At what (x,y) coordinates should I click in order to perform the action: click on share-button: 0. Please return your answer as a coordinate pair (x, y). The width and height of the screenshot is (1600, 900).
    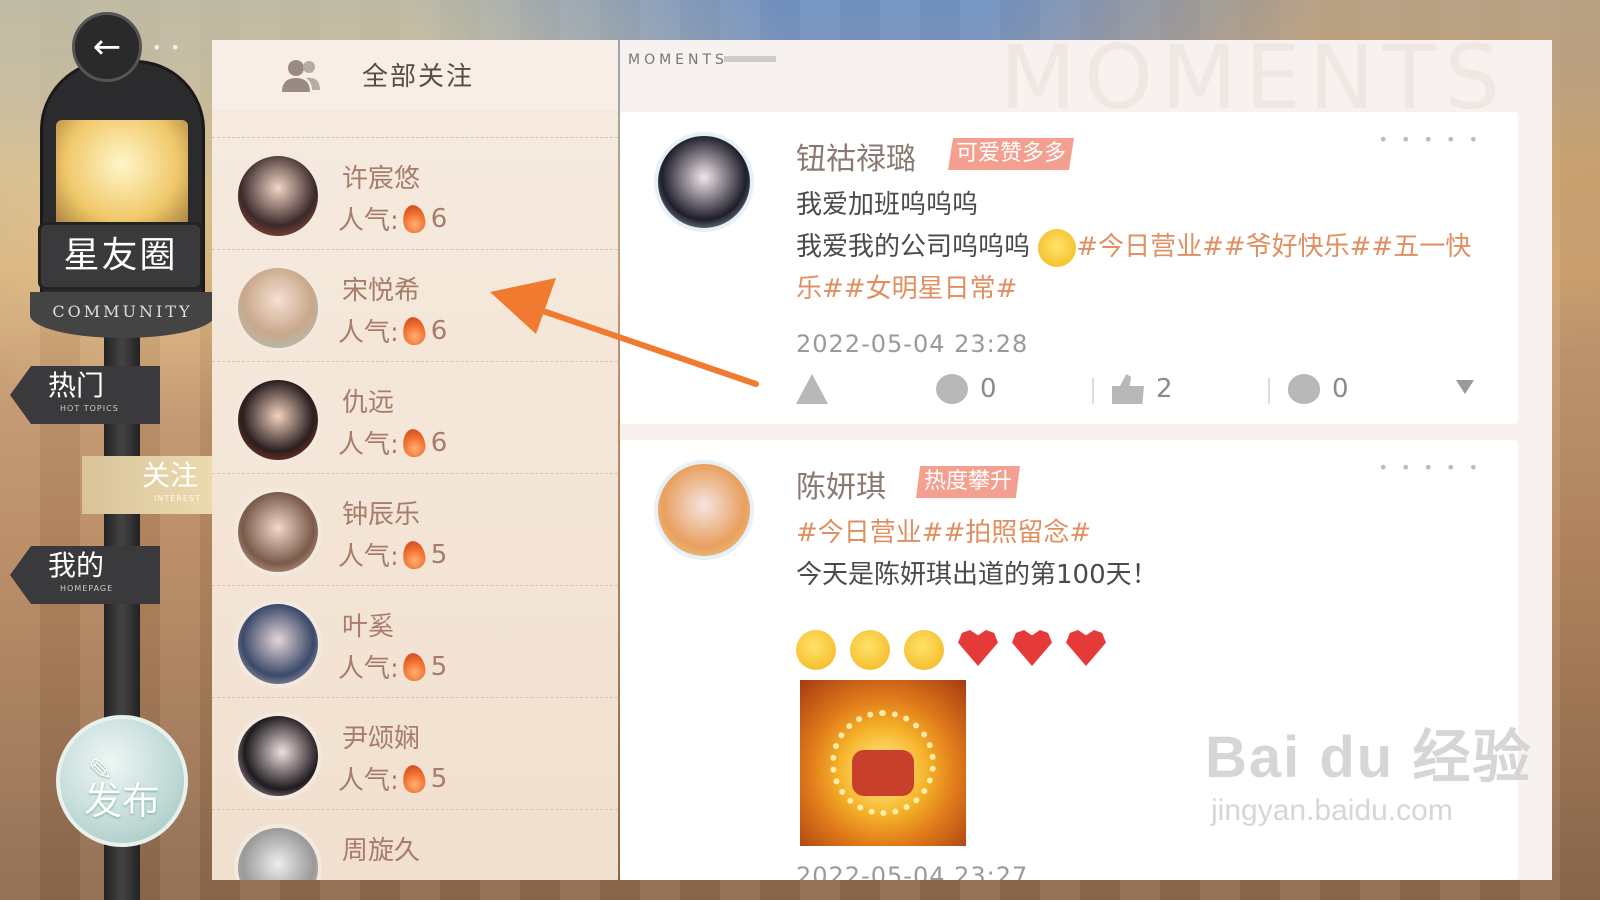
    Looking at the image, I should click on (966, 389).